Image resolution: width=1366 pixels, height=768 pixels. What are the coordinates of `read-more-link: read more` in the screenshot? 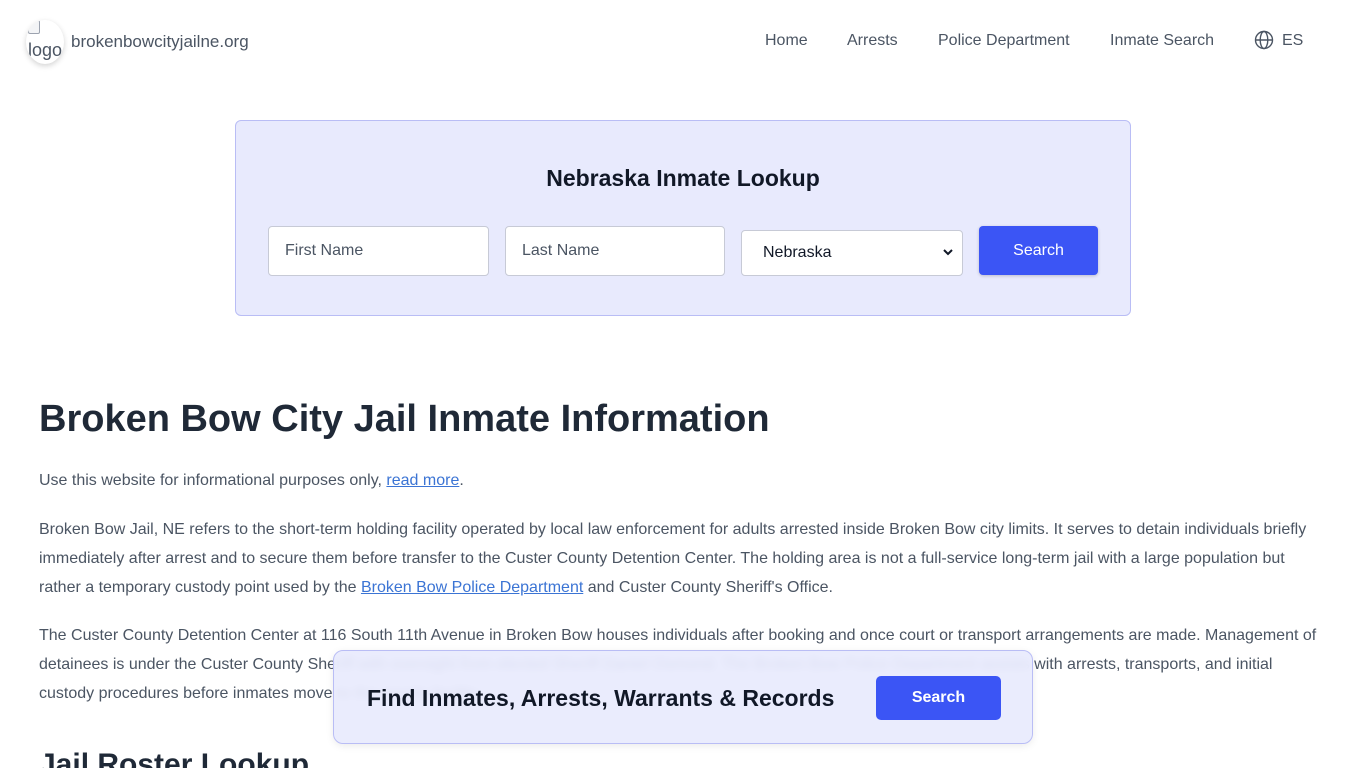 It's located at (422, 480).